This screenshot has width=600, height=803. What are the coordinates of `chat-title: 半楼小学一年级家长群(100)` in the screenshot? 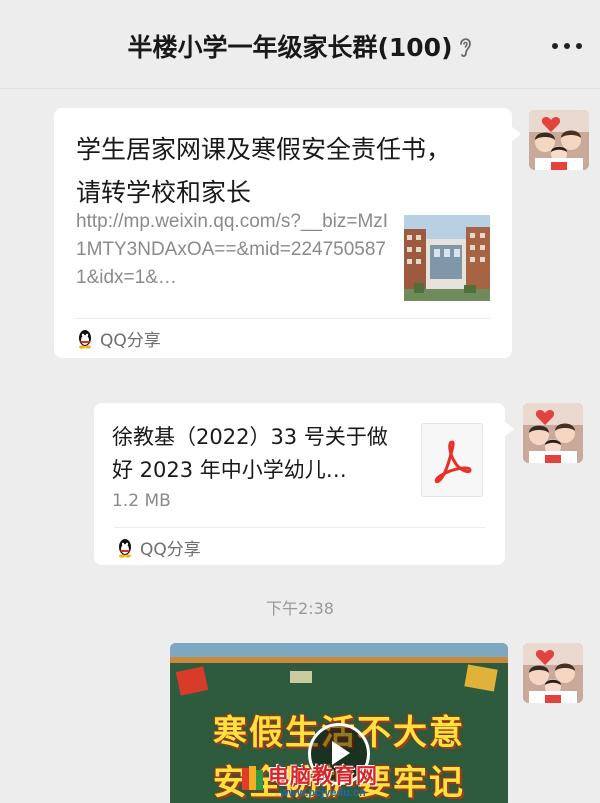 It's located at (300, 46).